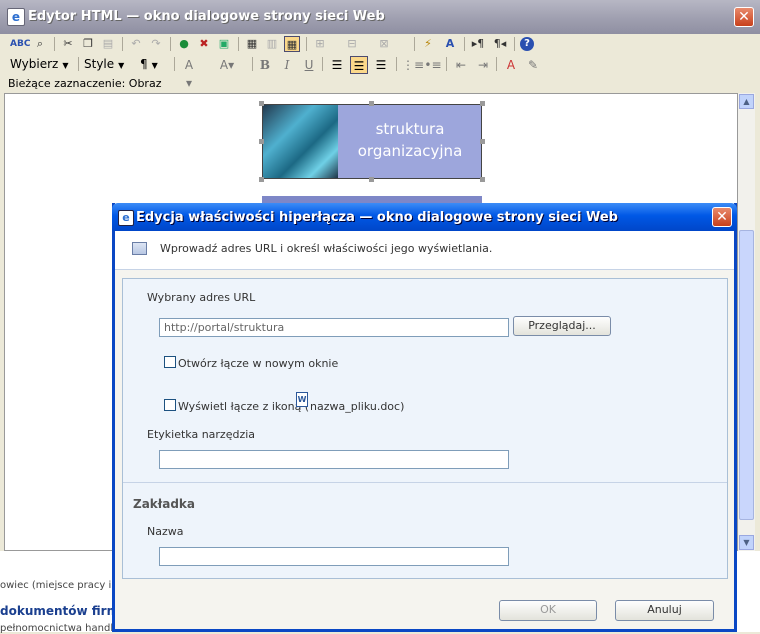 The image size is (760, 634). What do you see at coordinates (511, 65) in the screenshot?
I see `text-color-icon: A` at bounding box center [511, 65].